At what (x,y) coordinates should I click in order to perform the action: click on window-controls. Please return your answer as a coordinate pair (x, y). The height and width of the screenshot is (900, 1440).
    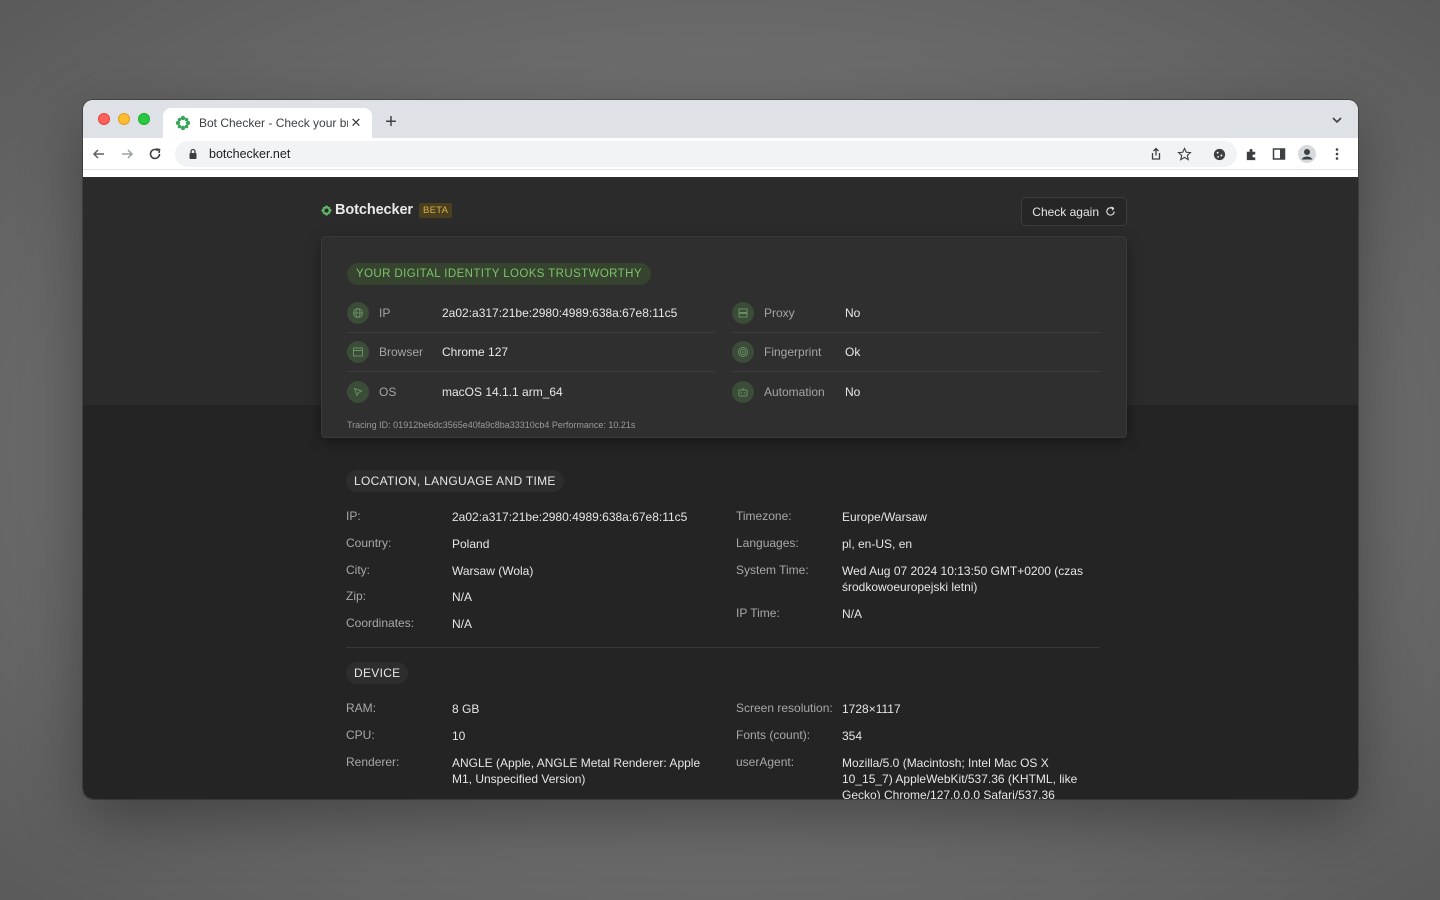
    Looking at the image, I should click on (124, 119).